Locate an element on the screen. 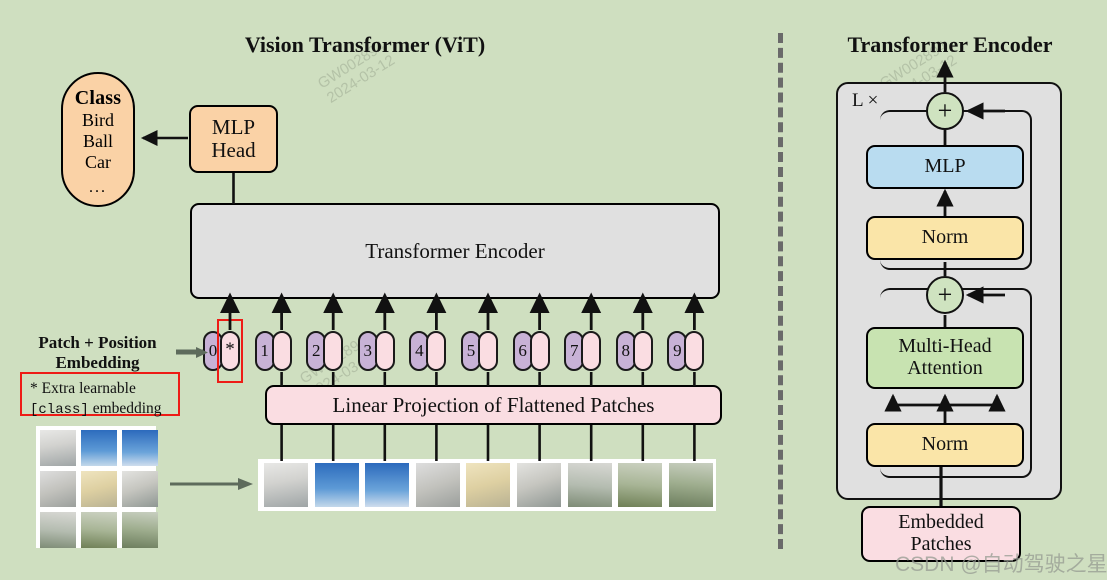 The height and width of the screenshot is (580, 1107). left-panel-title: Vision Transformer (ViT) is located at coordinates (365, 44).